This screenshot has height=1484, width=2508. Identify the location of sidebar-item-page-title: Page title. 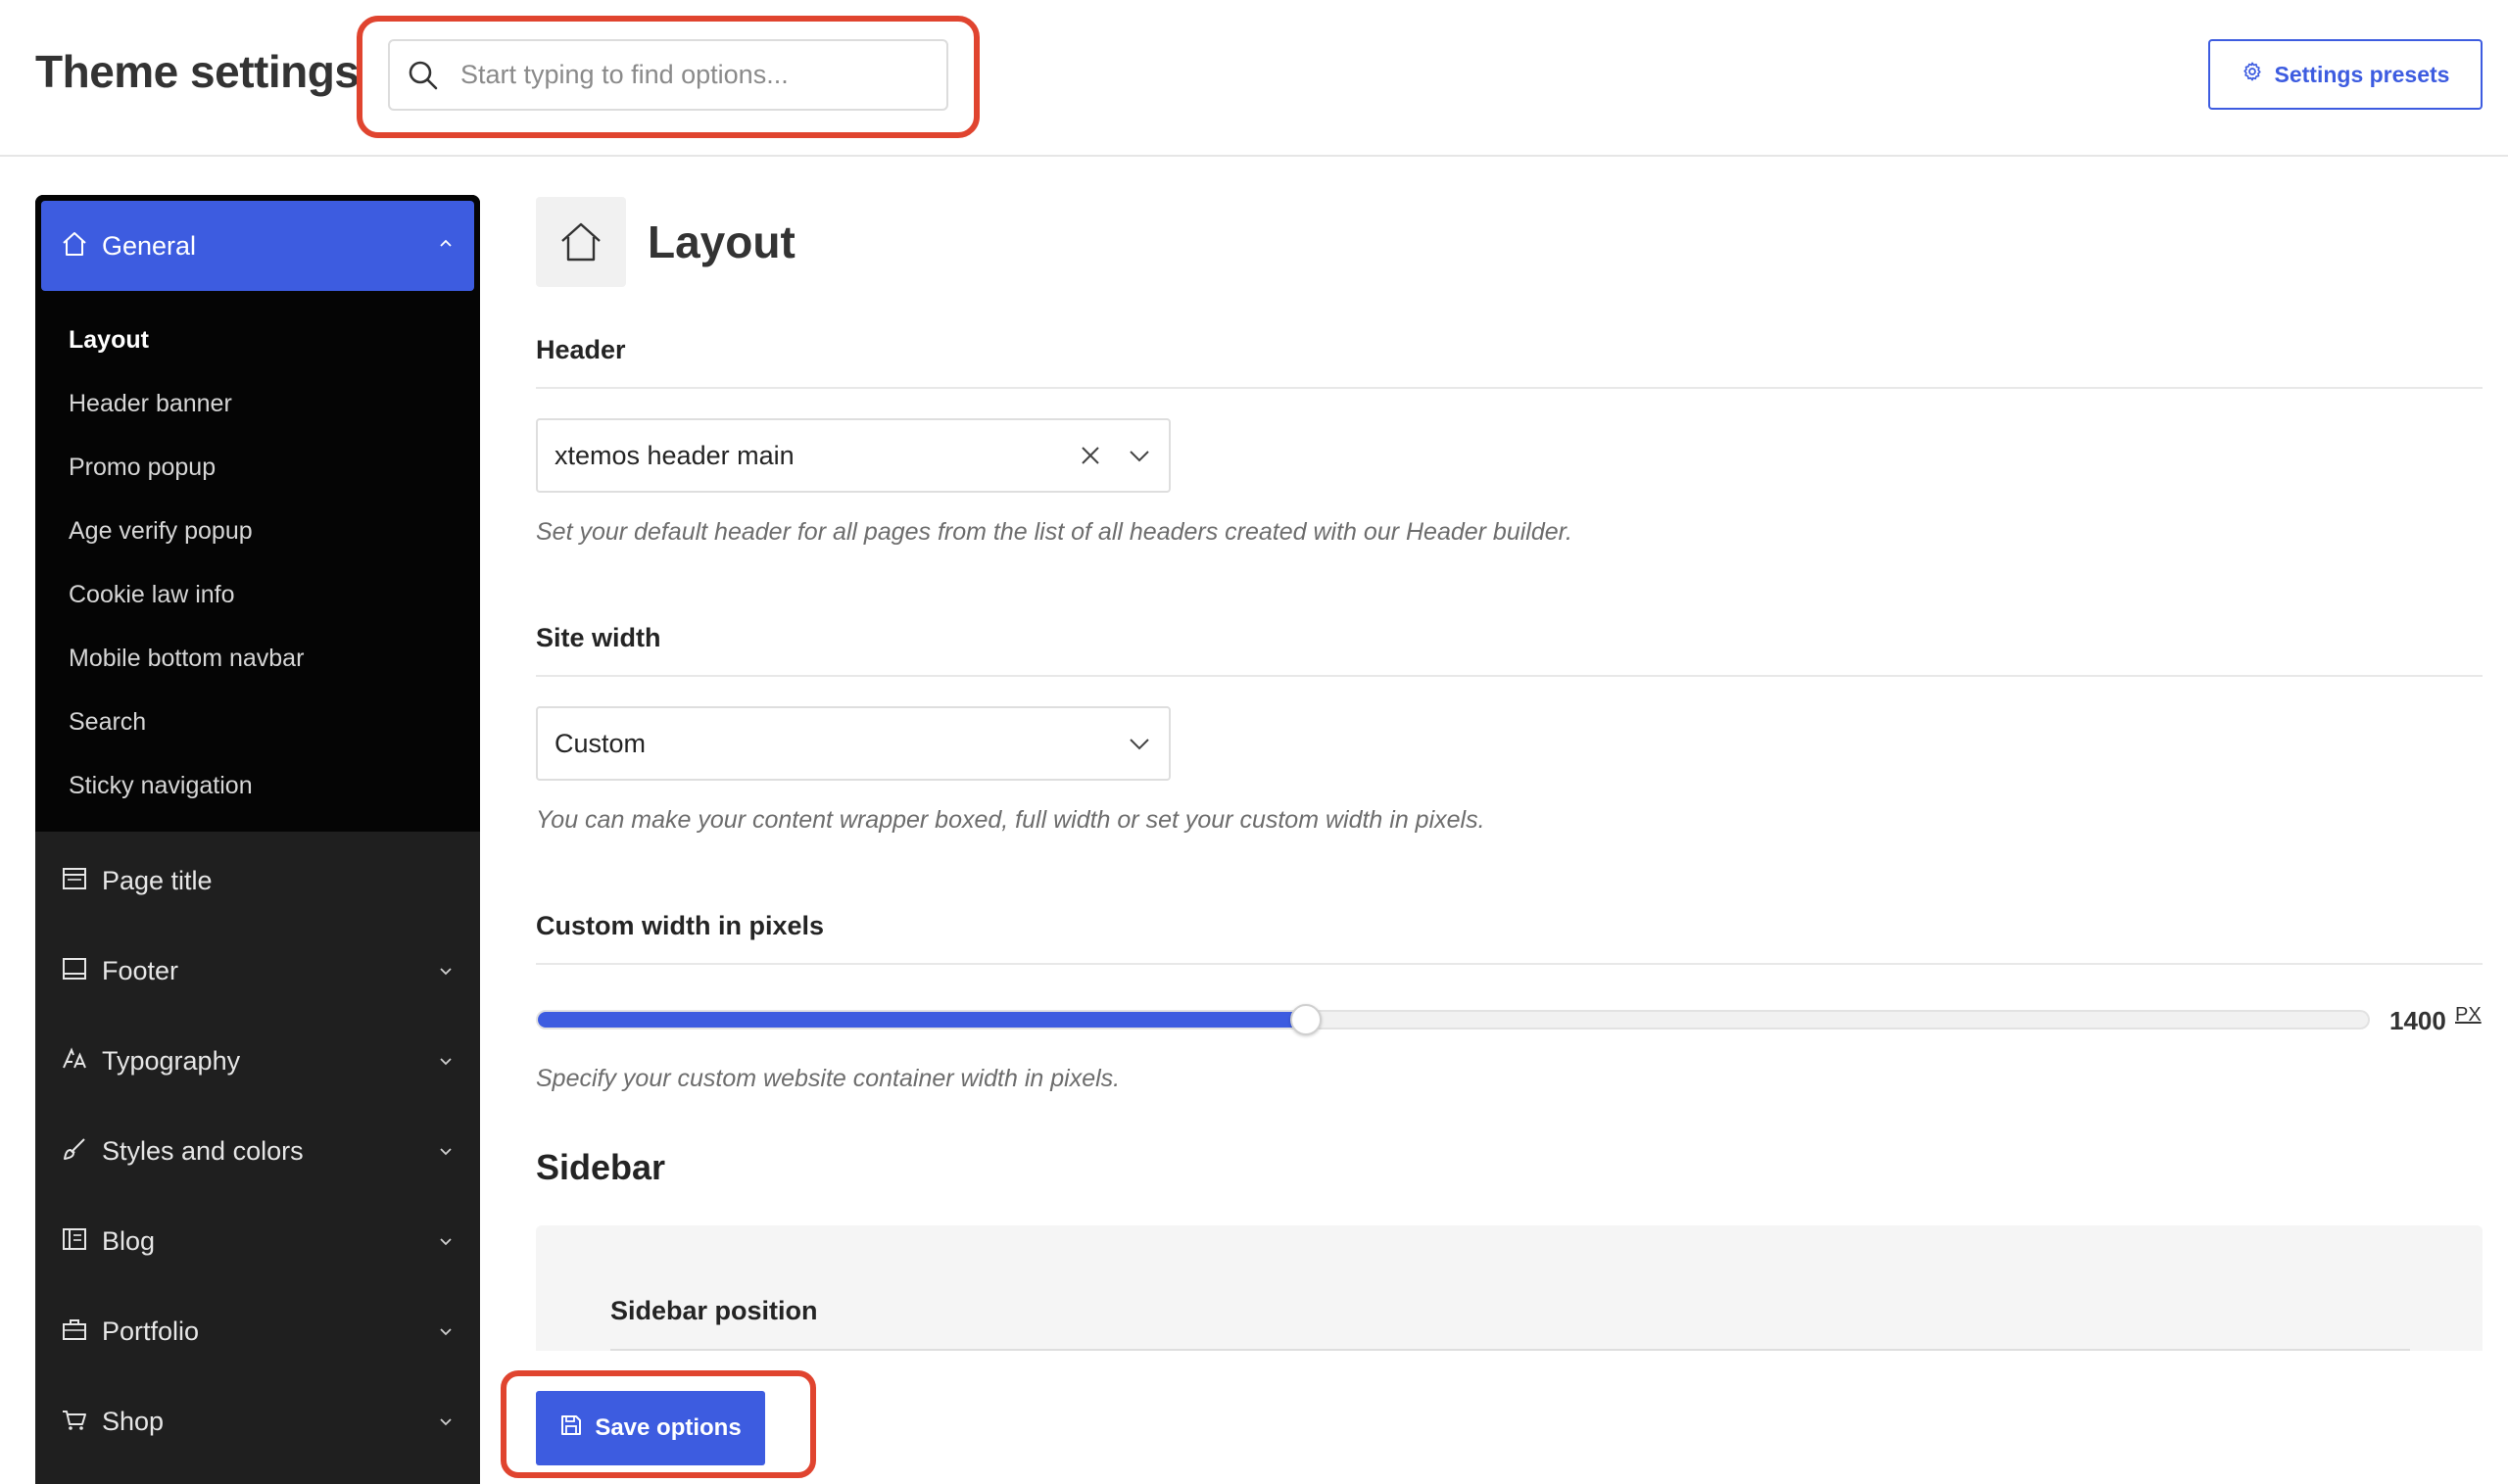
(257, 881).